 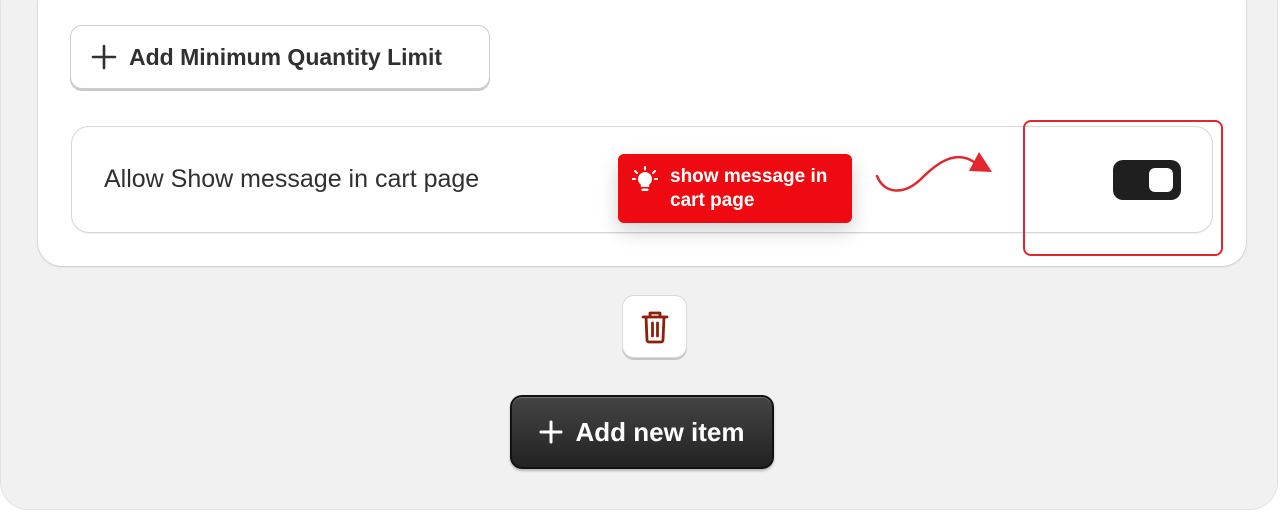 What do you see at coordinates (749, 188) in the screenshot?
I see `callout-text: show message in cart page` at bounding box center [749, 188].